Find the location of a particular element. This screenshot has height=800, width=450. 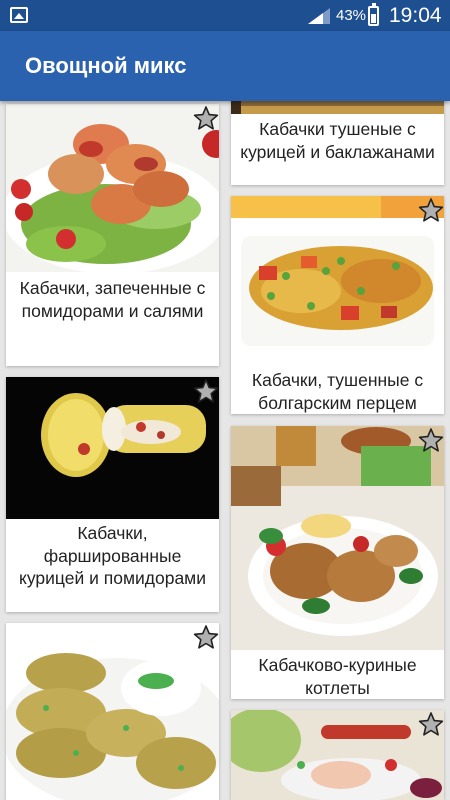

recipe-title: Кабачки, тушенные с болгарским перцем is located at coordinates (337, 391).